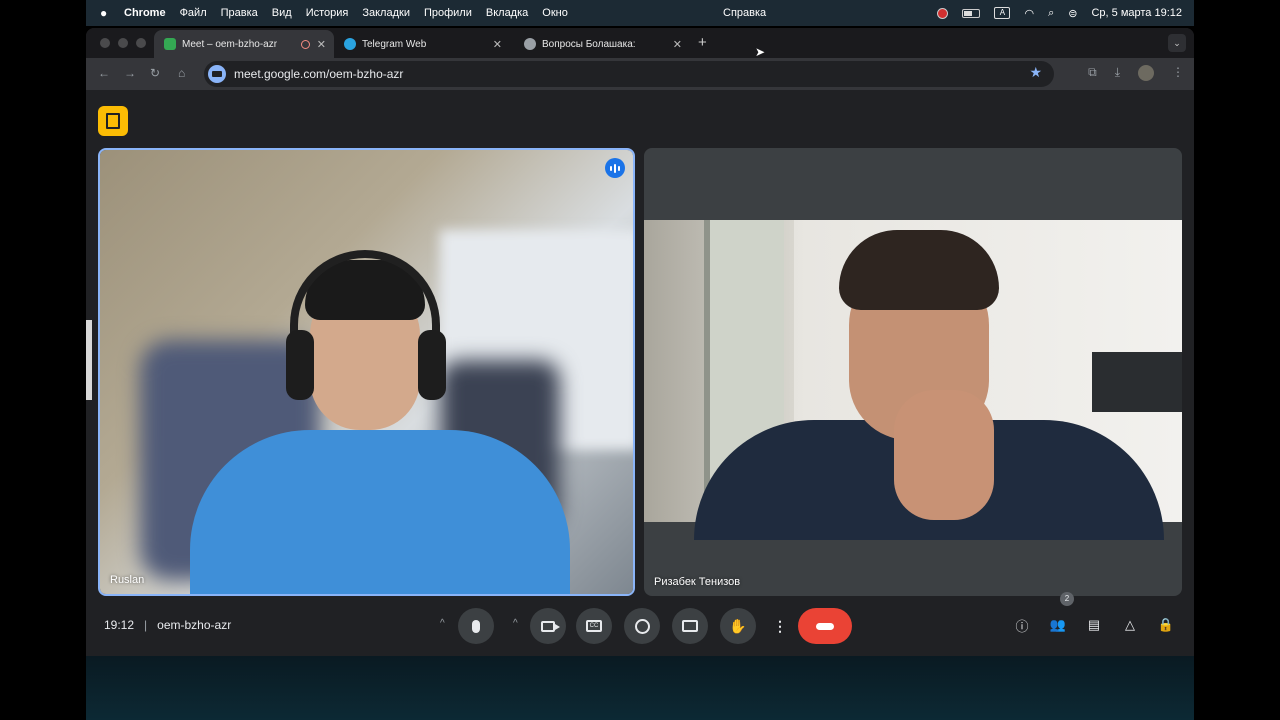  What do you see at coordinates (615, 168) in the screenshot?
I see `speaking-indicator-icon` at bounding box center [615, 168].